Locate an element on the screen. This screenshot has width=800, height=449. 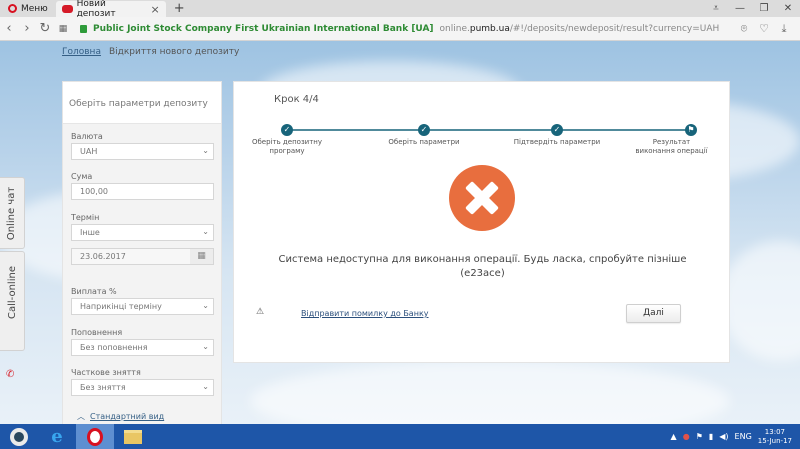
step-3-done-icon: ✓ is located at coordinates (557, 130).